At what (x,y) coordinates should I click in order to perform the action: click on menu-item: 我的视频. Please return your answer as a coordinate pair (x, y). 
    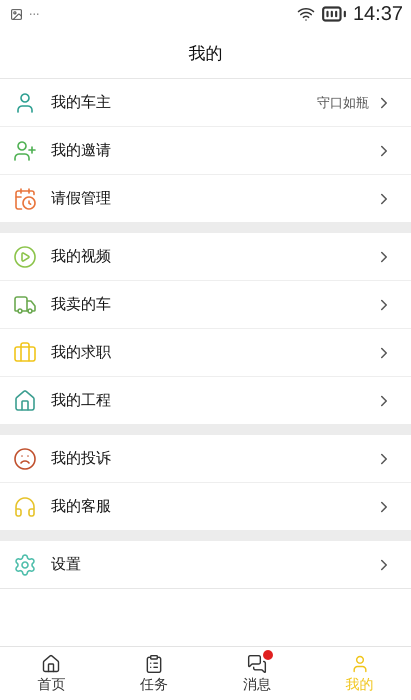
    Looking at the image, I should click on (205, 257).